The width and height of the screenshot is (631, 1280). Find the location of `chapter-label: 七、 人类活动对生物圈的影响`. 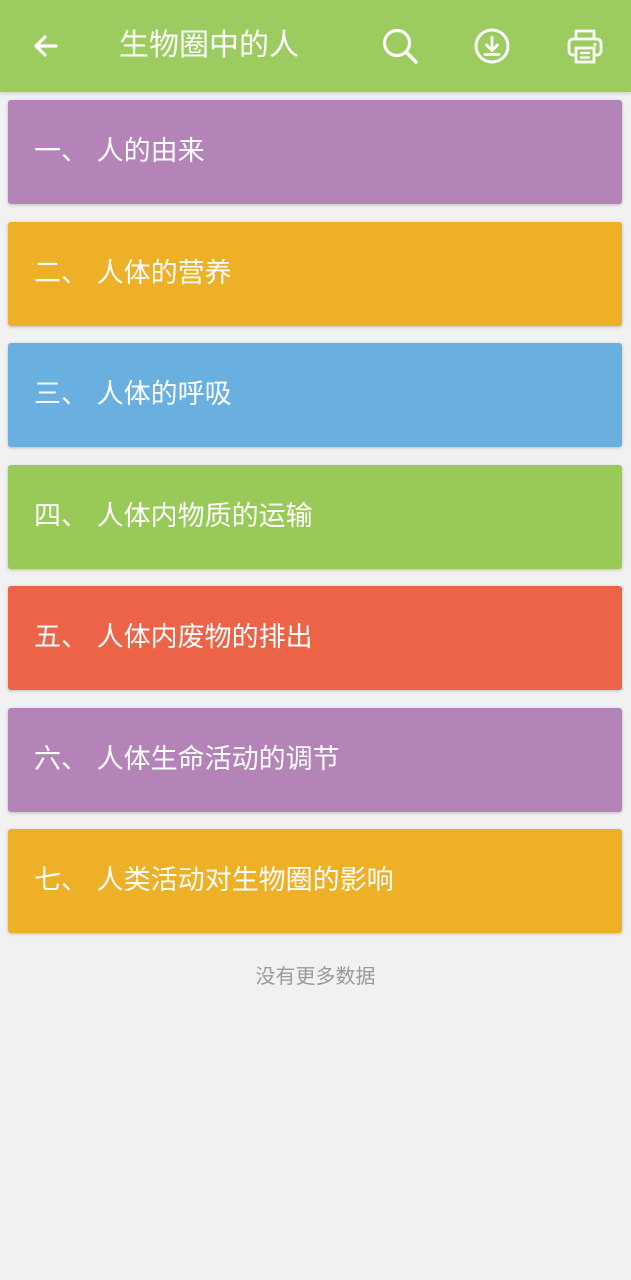

chapter-label: 七、 人类活动对生物圈的影响 is located at coordinates (214, 880).